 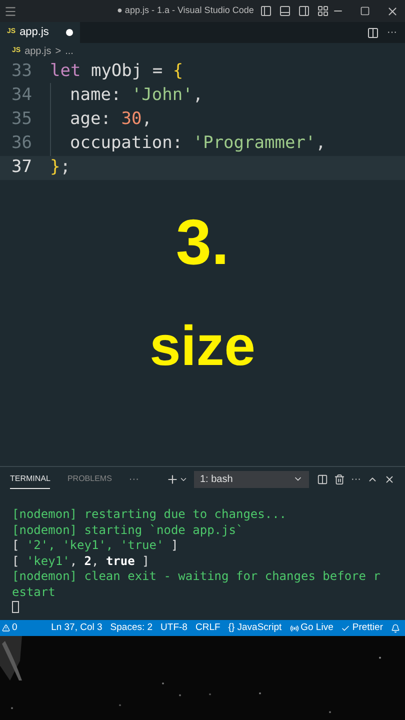 I want to click on terminal-line: [ '2', 'key1', 'true' ], so click(x=96, y=546).